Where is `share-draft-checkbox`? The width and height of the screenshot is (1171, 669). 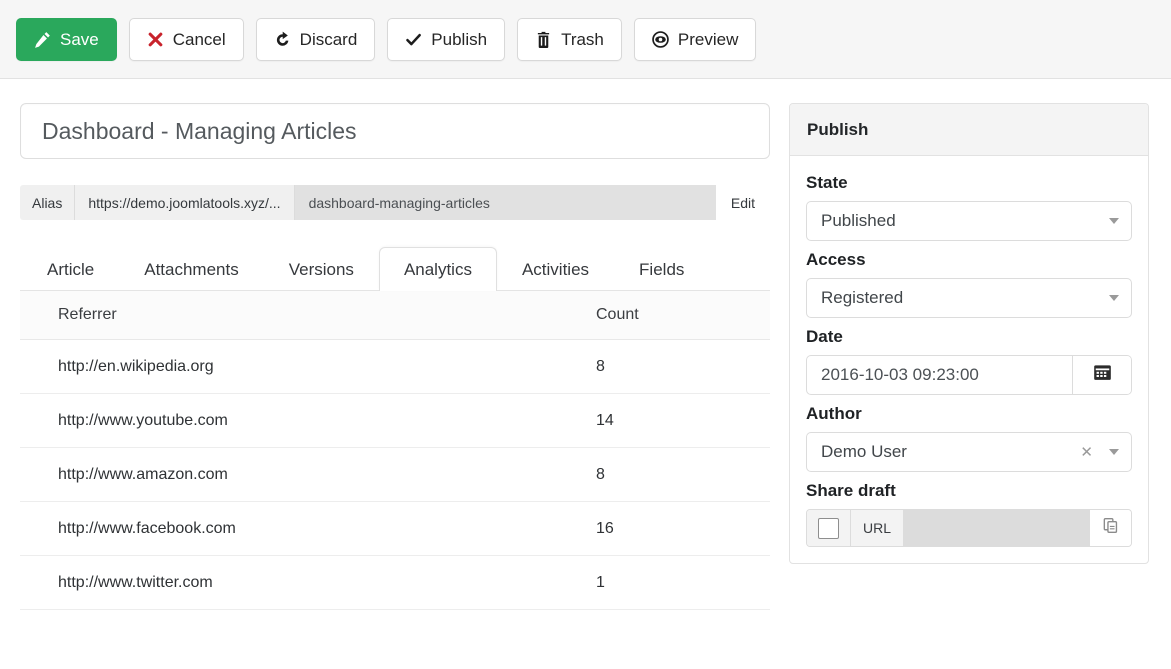 share-draft-checkbox is located at coordinates (829, 528).